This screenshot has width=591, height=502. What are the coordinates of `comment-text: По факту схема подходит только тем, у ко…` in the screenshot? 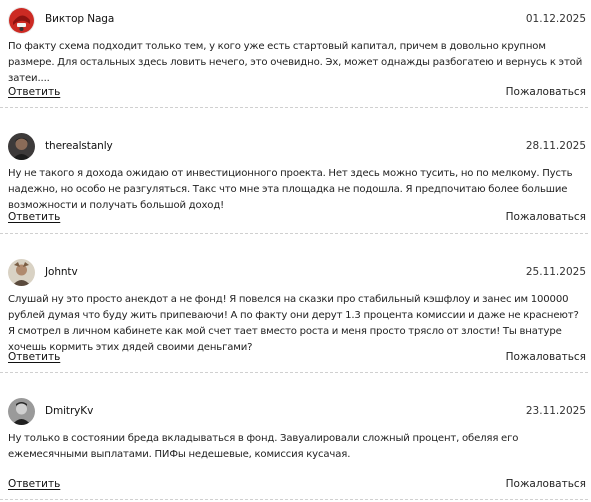 It's located at (295, 62).